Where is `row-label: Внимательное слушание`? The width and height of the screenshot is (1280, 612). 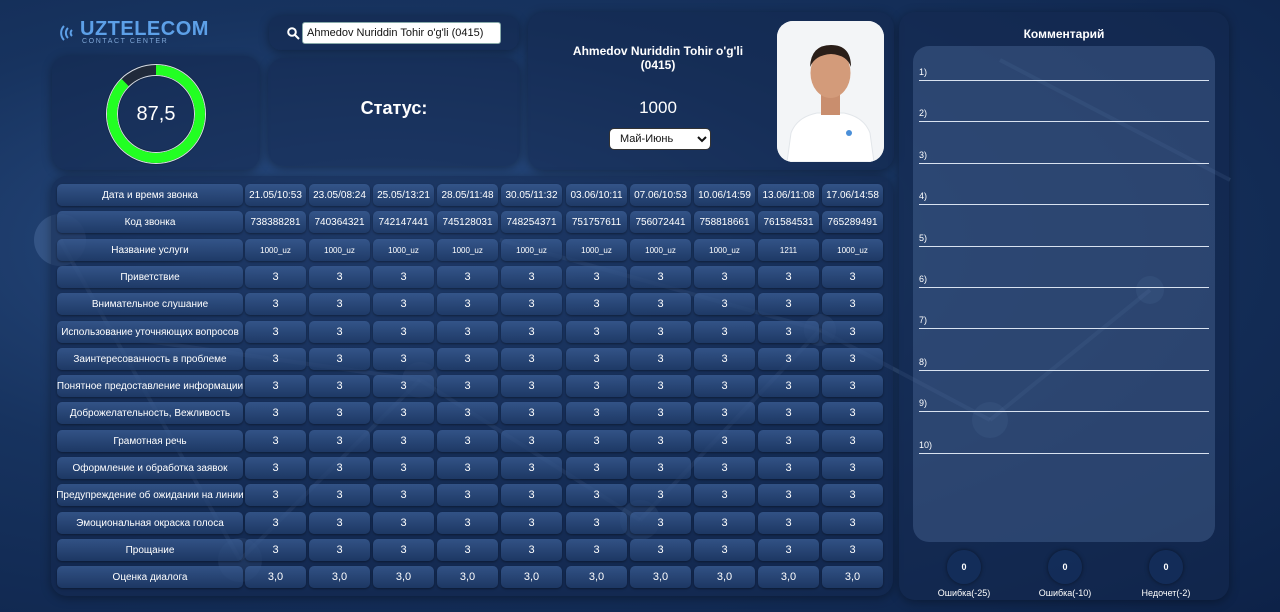
row-label: Внимательное слушание is located at coordinates (150, 304).